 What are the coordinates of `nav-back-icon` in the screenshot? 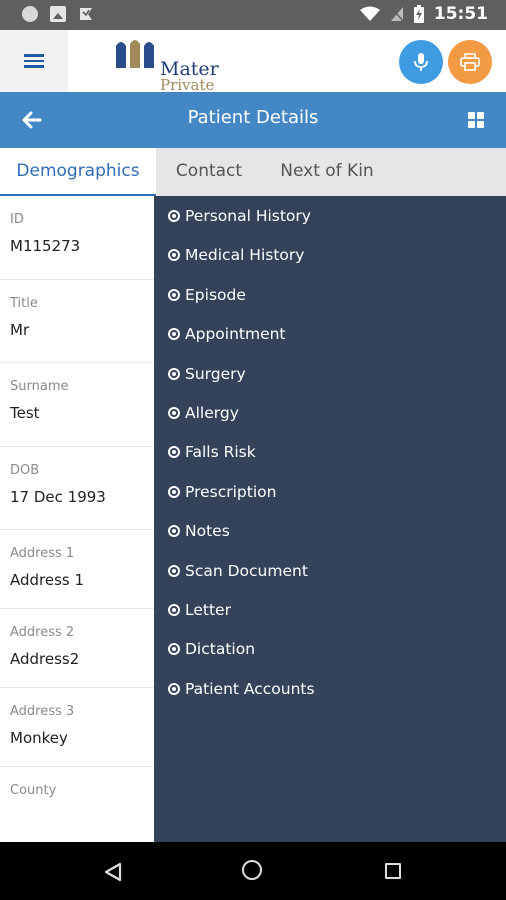 It's located at (113, 872).